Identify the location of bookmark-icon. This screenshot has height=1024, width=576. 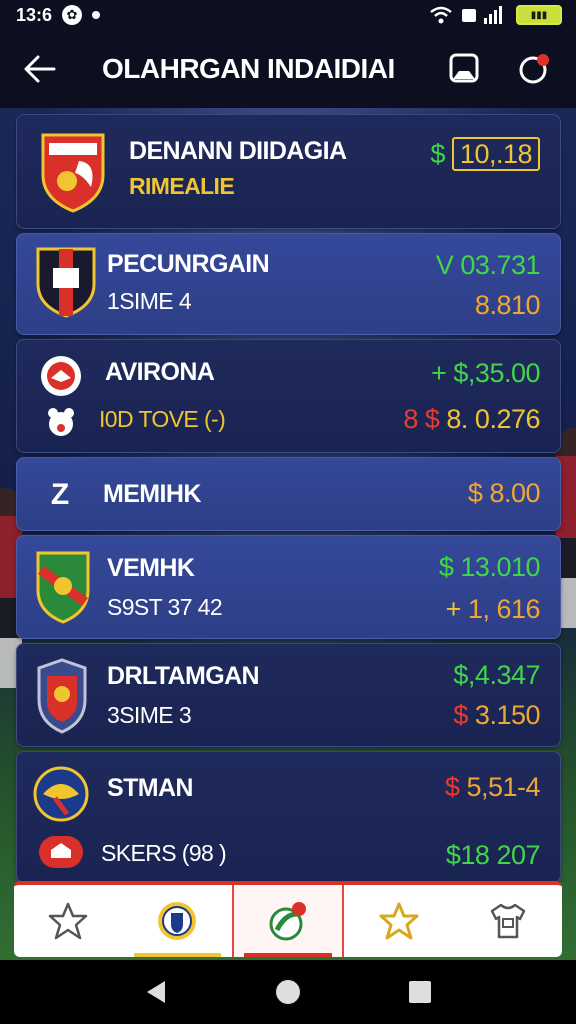
(464, 68).